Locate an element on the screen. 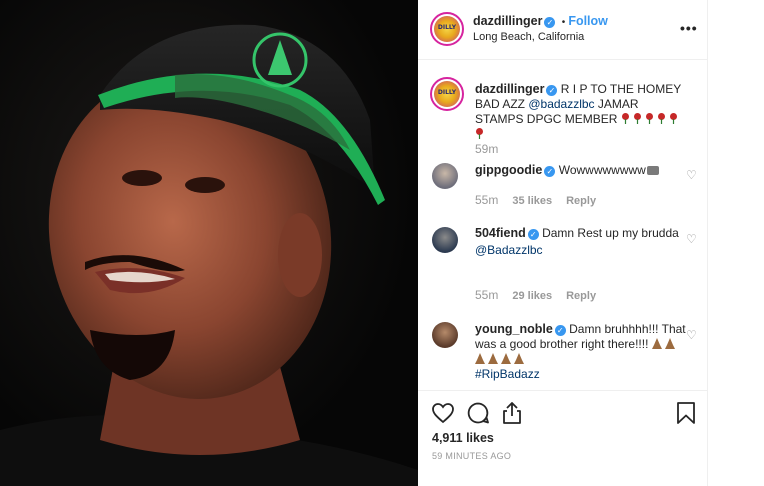  author-avatar: DILLY is located at coordinates (447, 29).